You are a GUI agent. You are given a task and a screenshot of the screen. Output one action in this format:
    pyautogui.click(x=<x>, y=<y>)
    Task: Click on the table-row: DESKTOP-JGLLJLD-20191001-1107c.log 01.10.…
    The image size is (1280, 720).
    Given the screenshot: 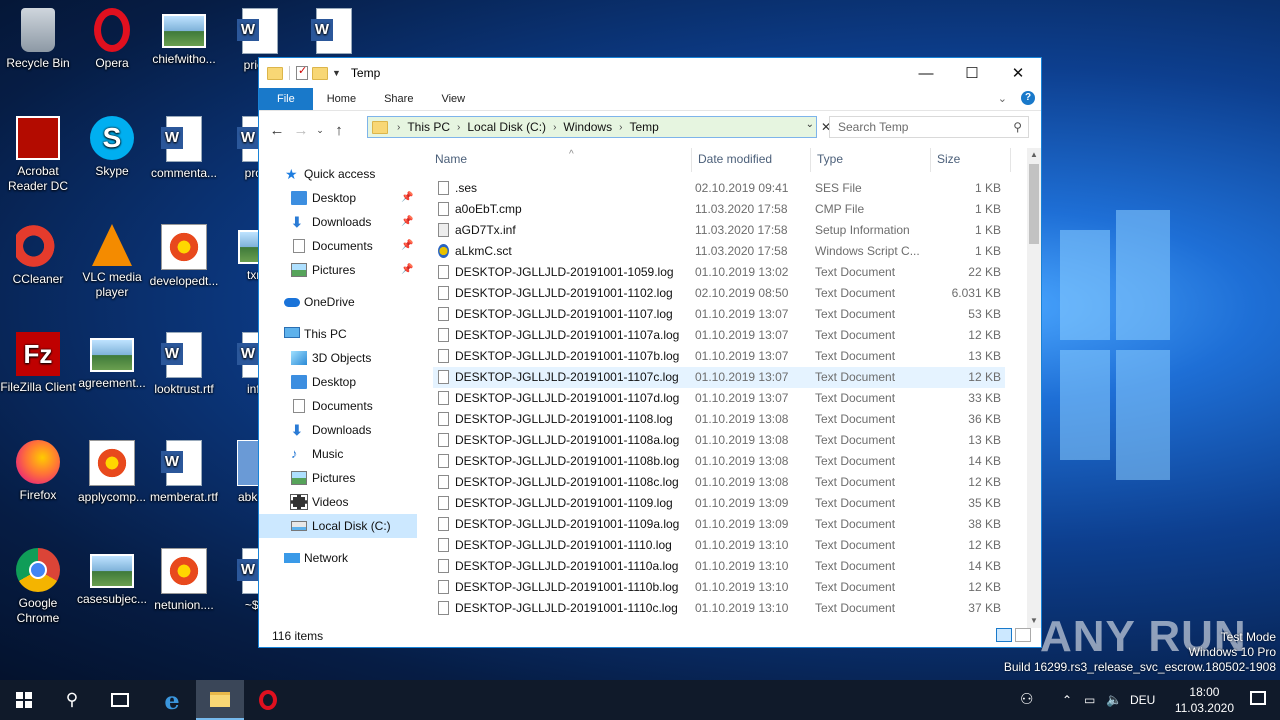 What is the action you would take?
    pyautogui.click(x=719, y=377)
    